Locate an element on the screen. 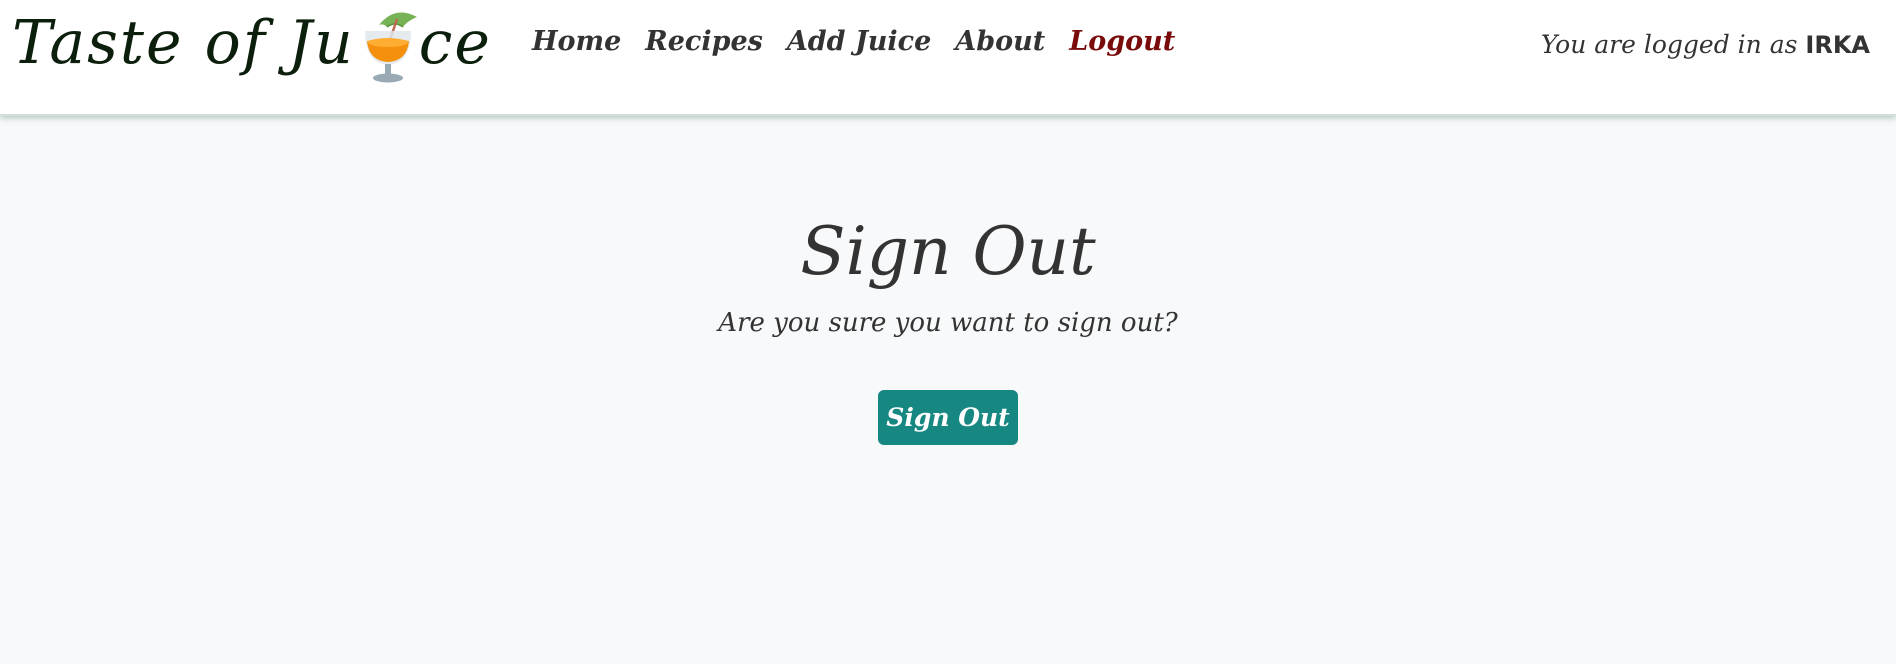  login-username: IRKA is located at coordinates (1837, 45).